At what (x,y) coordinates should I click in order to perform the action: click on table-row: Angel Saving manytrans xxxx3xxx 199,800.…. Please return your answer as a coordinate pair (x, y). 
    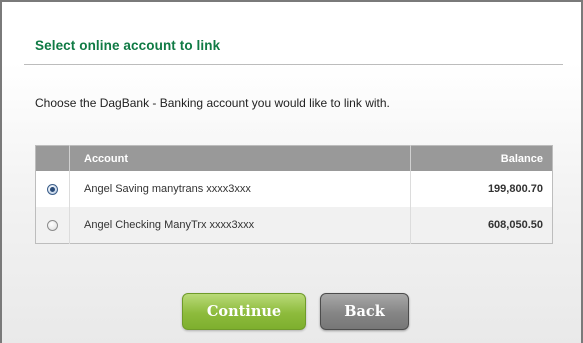
    Looking at the image, I should click on (294, 189).